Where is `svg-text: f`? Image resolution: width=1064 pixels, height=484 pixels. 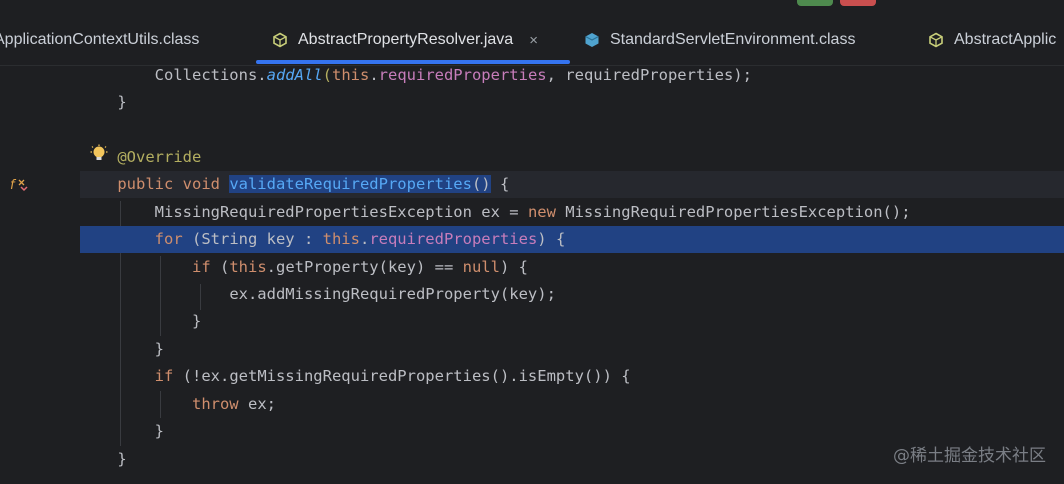 svg-text: f is located at coordinates (13, 185).